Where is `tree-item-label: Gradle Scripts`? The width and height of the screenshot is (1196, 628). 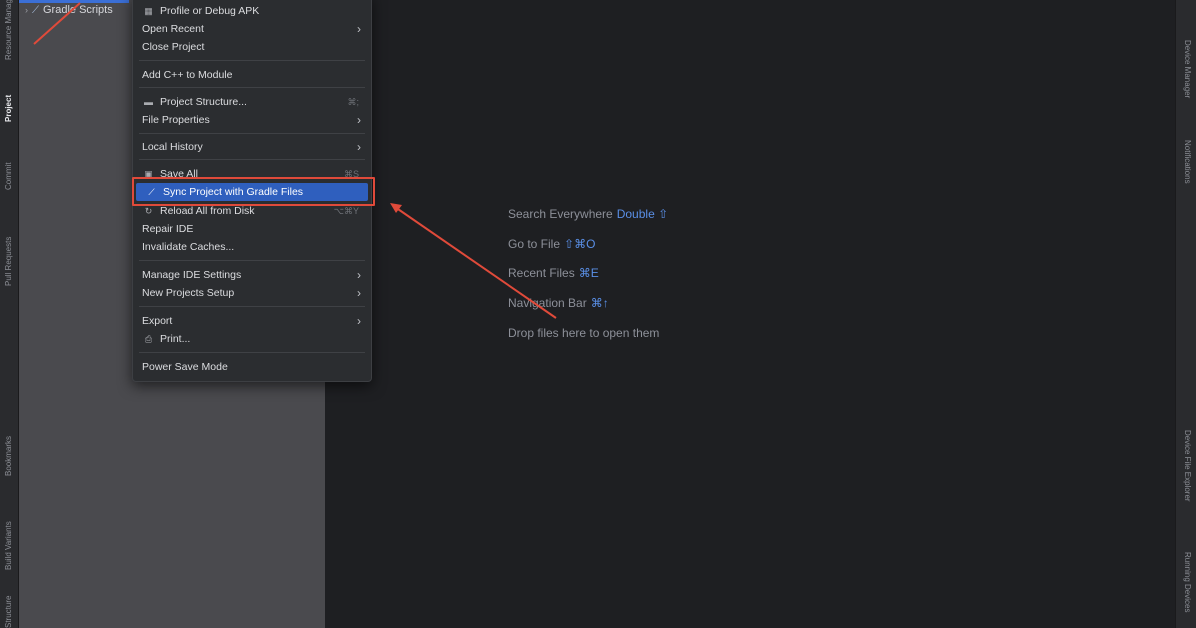 tree-item-label: Gradle Scripts is located at coordinates (78, 10).